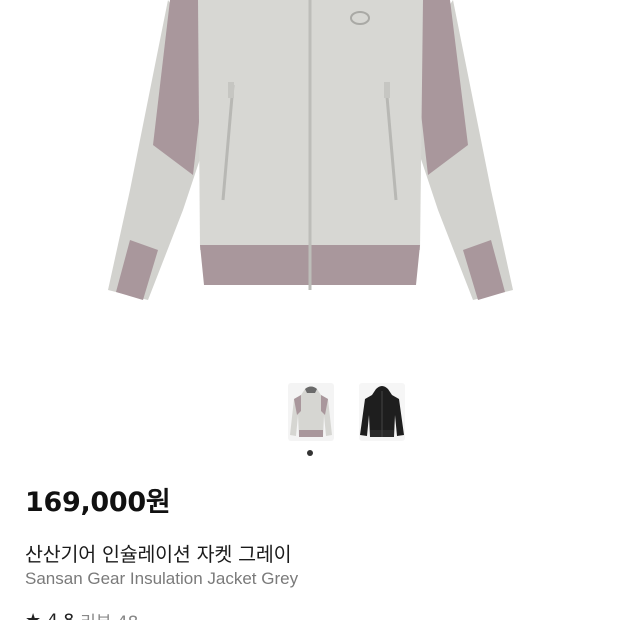  What do you see at coordinates (158, 554) in the screenshot?
I see `product-title-korean: 산산기어 인슐레이션 자켓 그레이` at bounding box center [158, 554].